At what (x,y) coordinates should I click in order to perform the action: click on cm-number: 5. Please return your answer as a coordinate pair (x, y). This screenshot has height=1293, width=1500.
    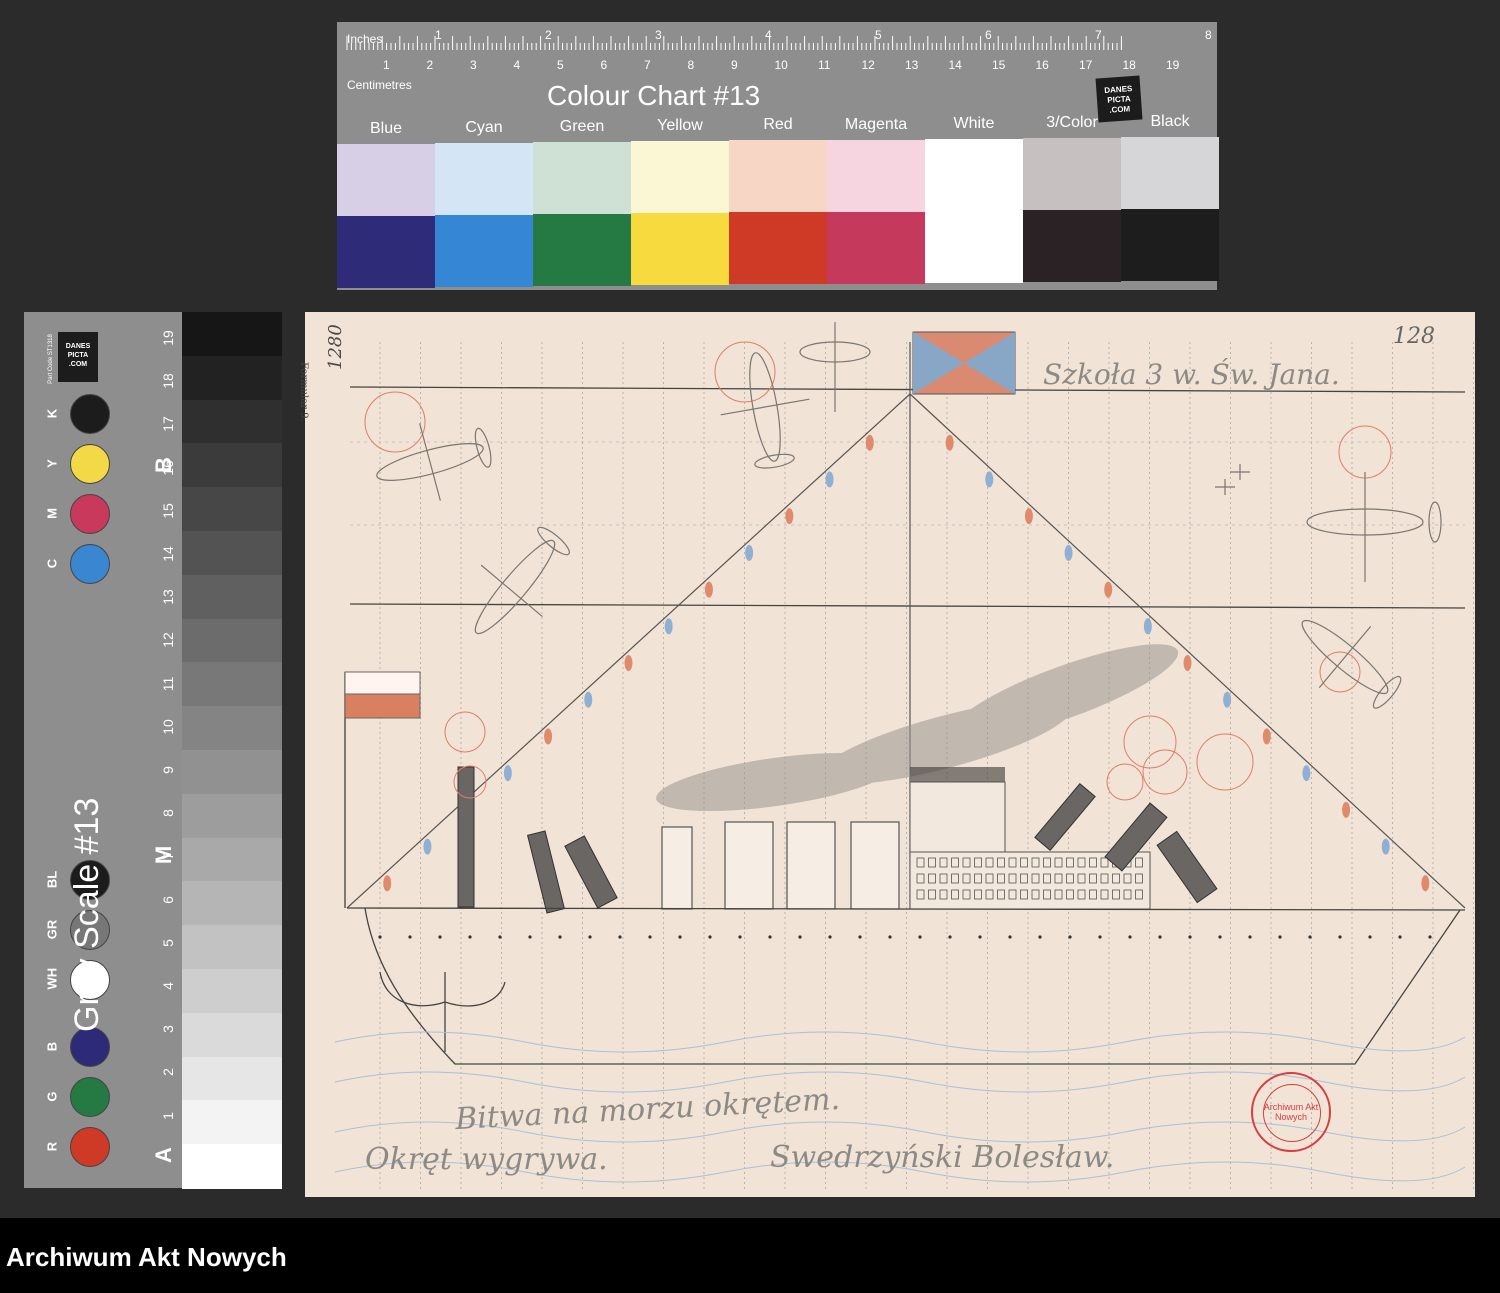
    Looking at the image, I should click on (560, 65).